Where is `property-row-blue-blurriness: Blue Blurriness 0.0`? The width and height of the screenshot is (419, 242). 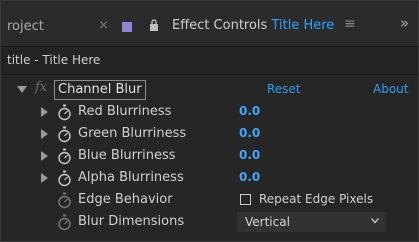
property-row-blue-blurriness: Blue Blurriness 0.0 is located at coordinates (209, 156).